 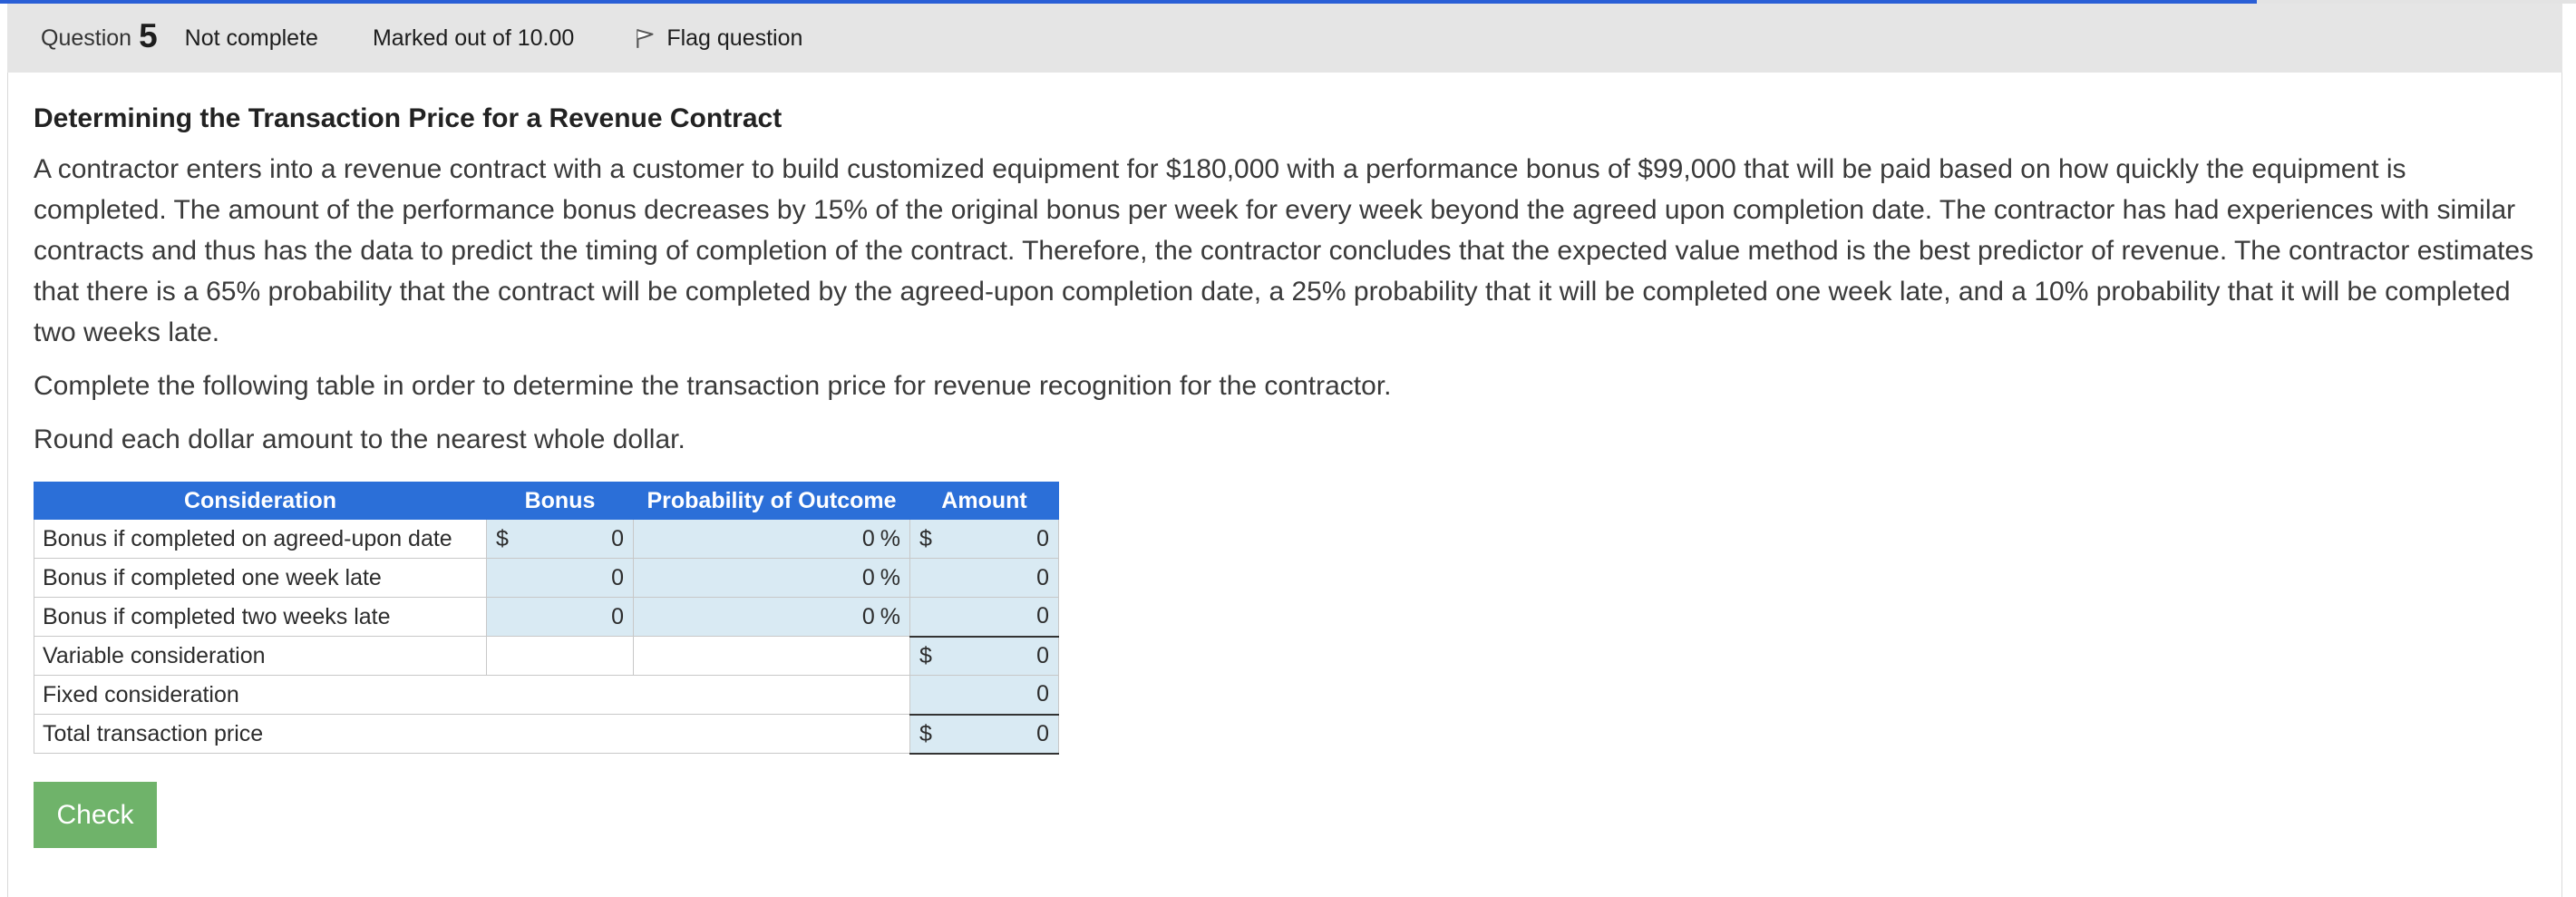 I want to click on row-label: Bonus if completed two weeks late, so click(x=260, y=617).